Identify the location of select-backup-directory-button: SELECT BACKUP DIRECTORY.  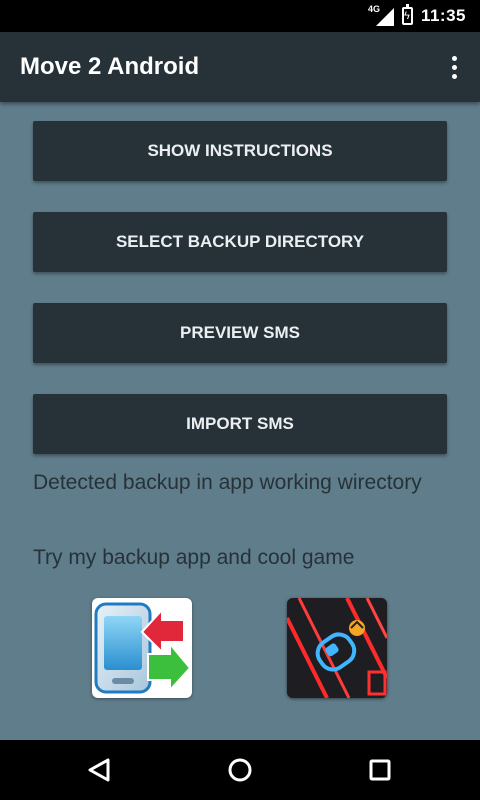
(240, 242).